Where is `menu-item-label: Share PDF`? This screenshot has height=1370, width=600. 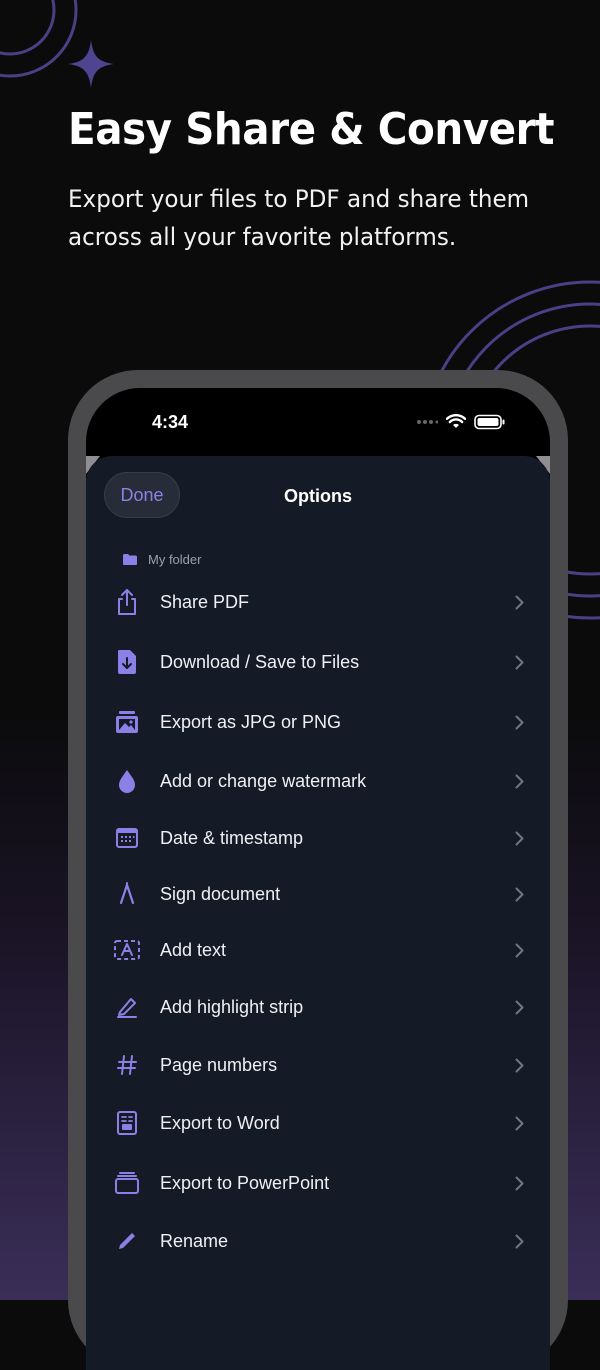
menu-item-label: Share PDF is located at coordinates (205, 601).